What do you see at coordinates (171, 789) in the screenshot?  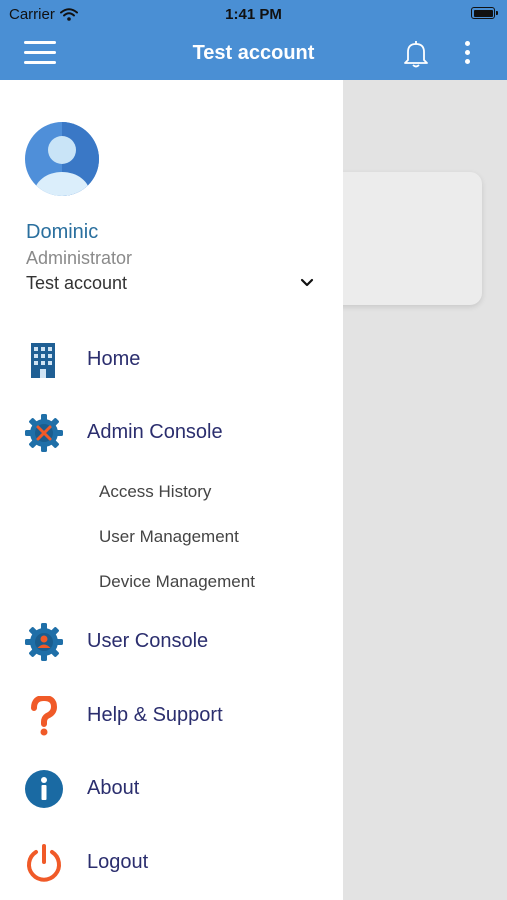 I see `menu-item-about: About` at bounding box center [171, 789].